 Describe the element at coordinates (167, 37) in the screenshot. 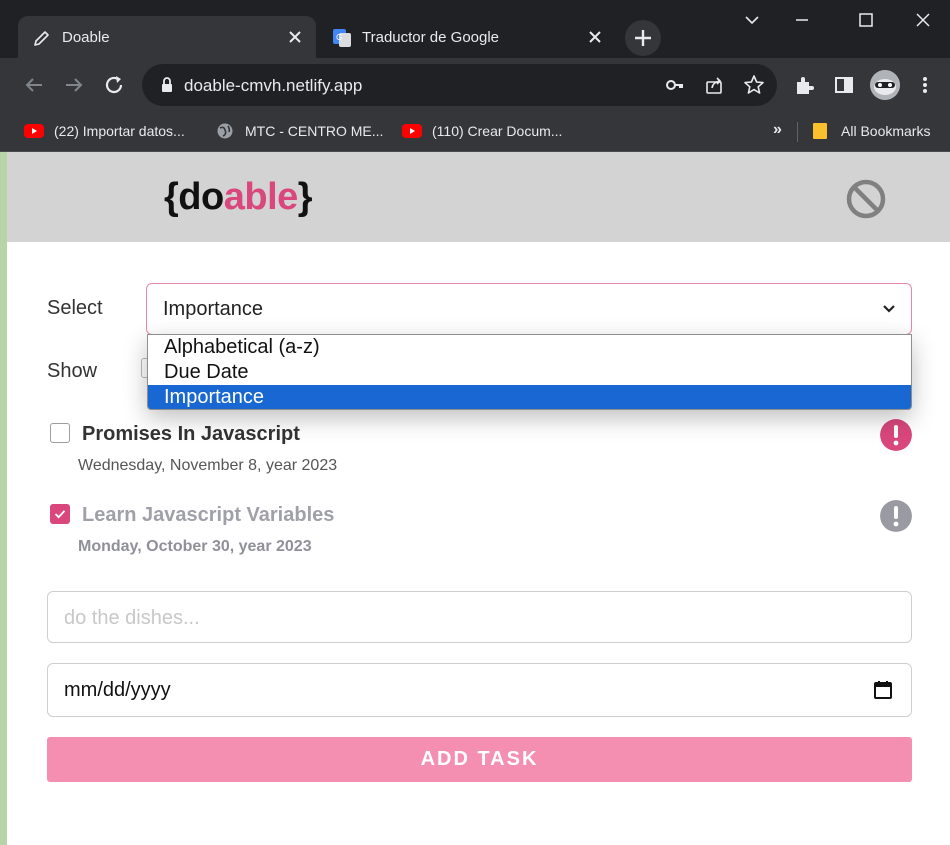

I see `tab-doable: Doable` at that location.